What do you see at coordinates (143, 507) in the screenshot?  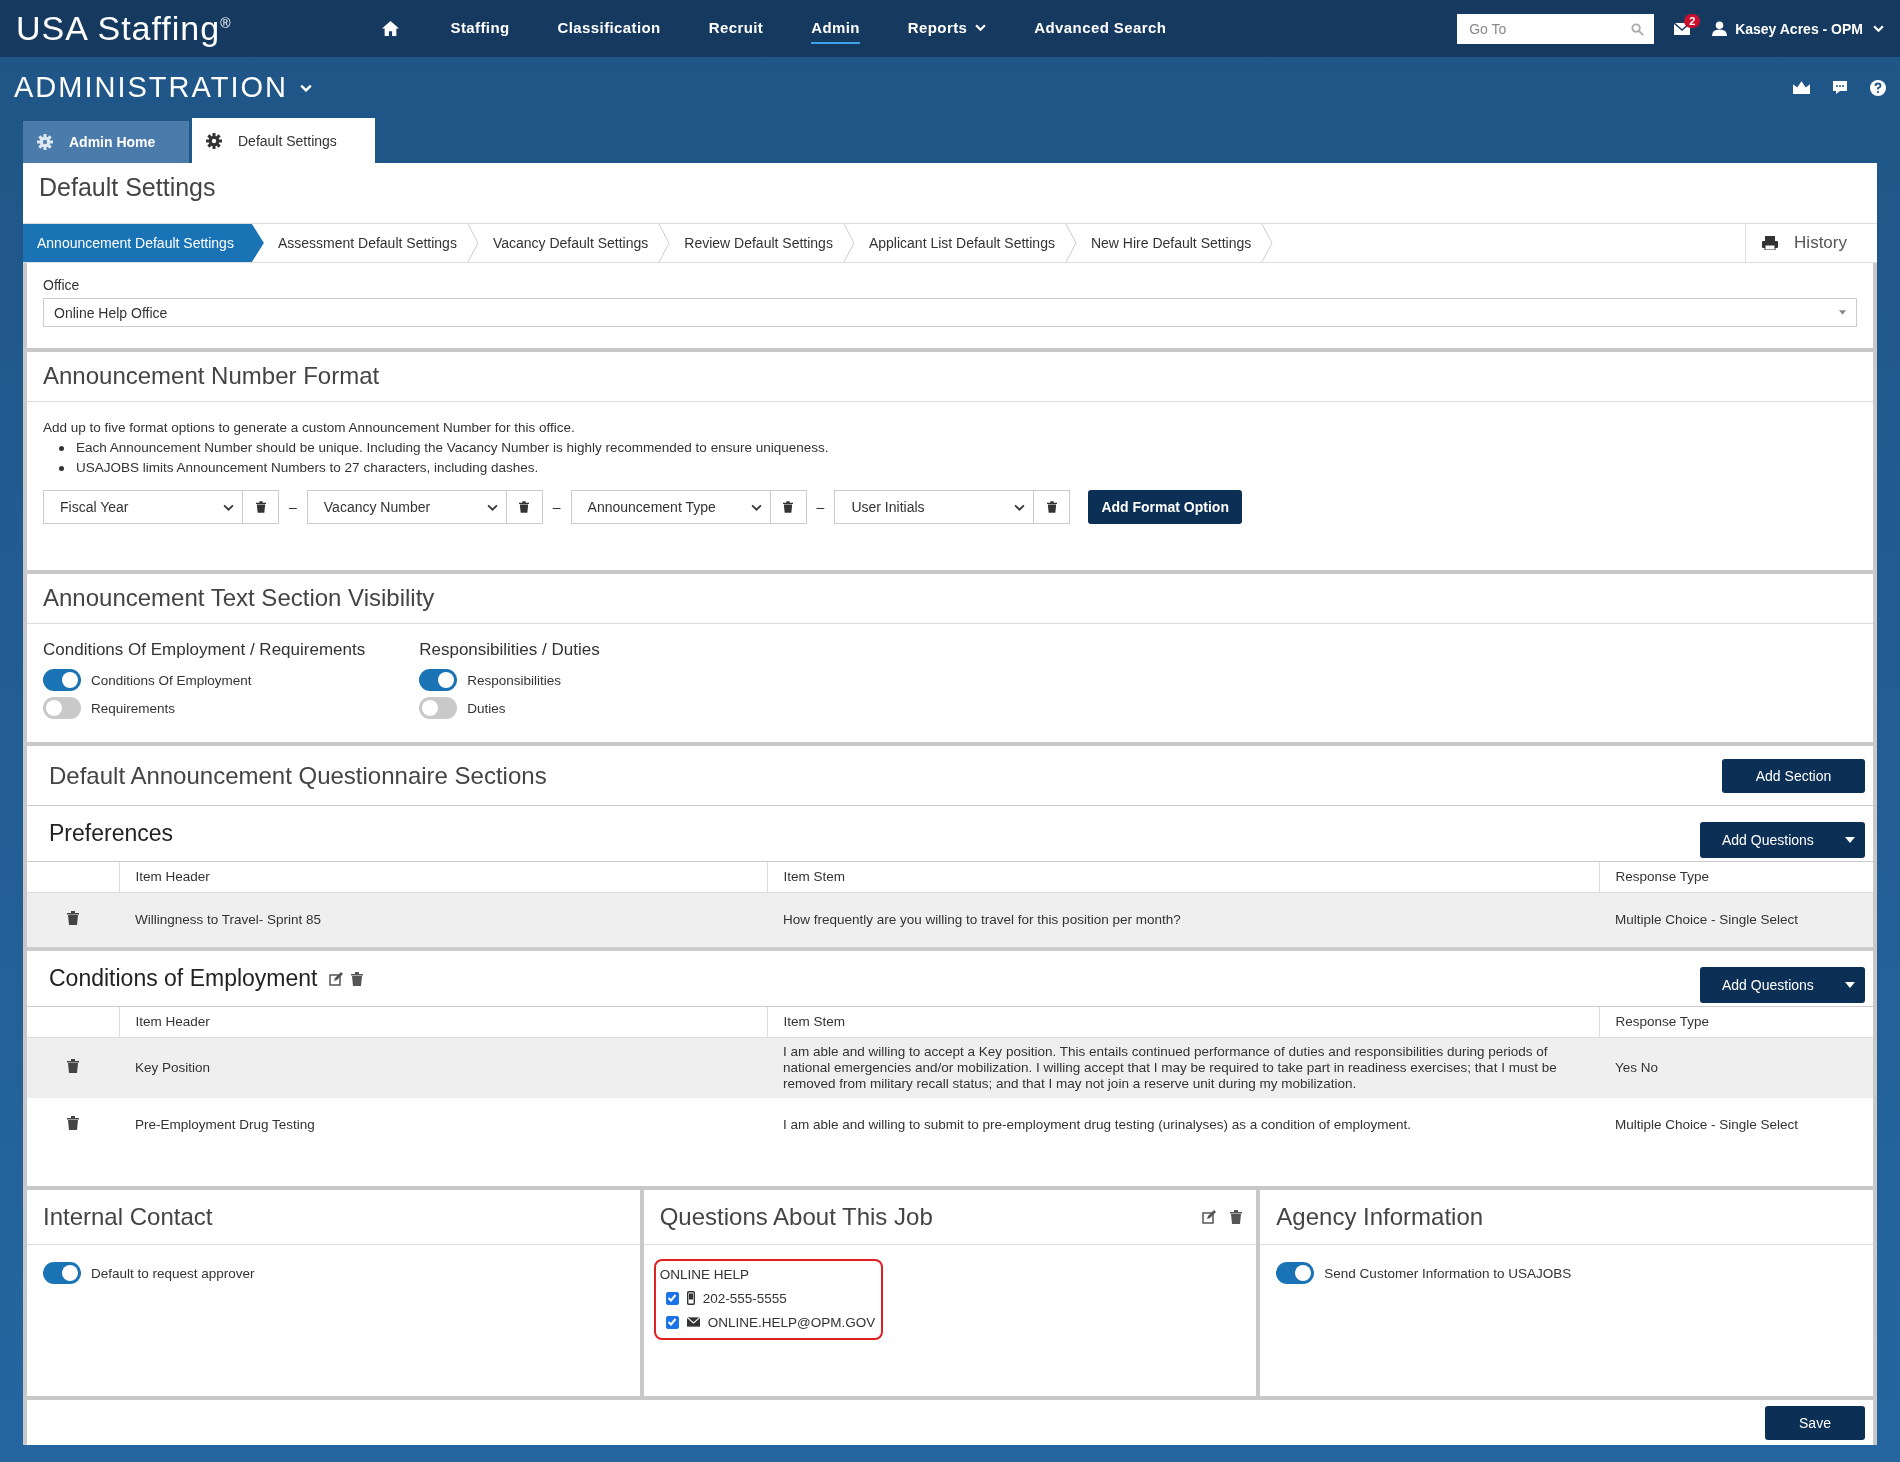 I see `format-select: Fiscal Year` at bounding box center [143, 507].